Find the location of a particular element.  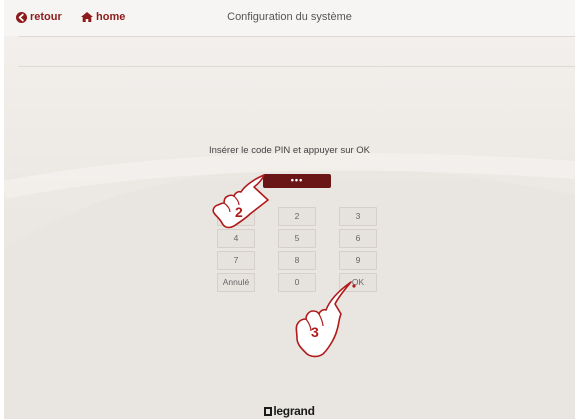

cancel-button: Annulé is located at coordinates (236, 282).